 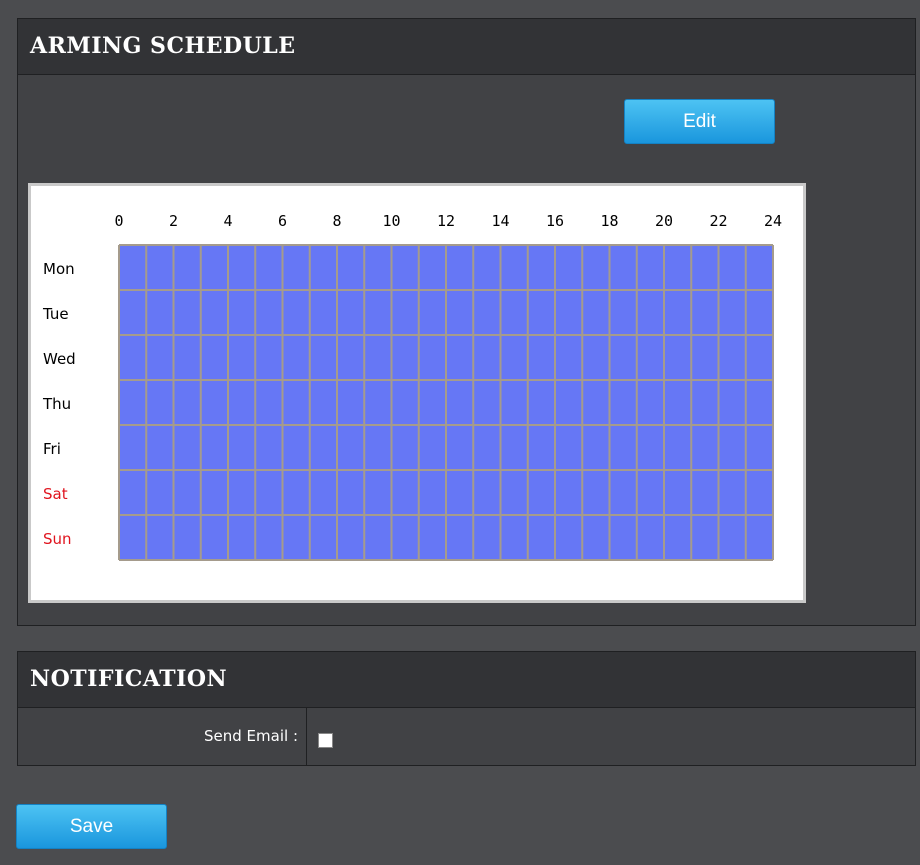 What do you see at coordinates (718, 221) in the screenshot?
I see `hour-label: 22` at bounding box center [718, 221].